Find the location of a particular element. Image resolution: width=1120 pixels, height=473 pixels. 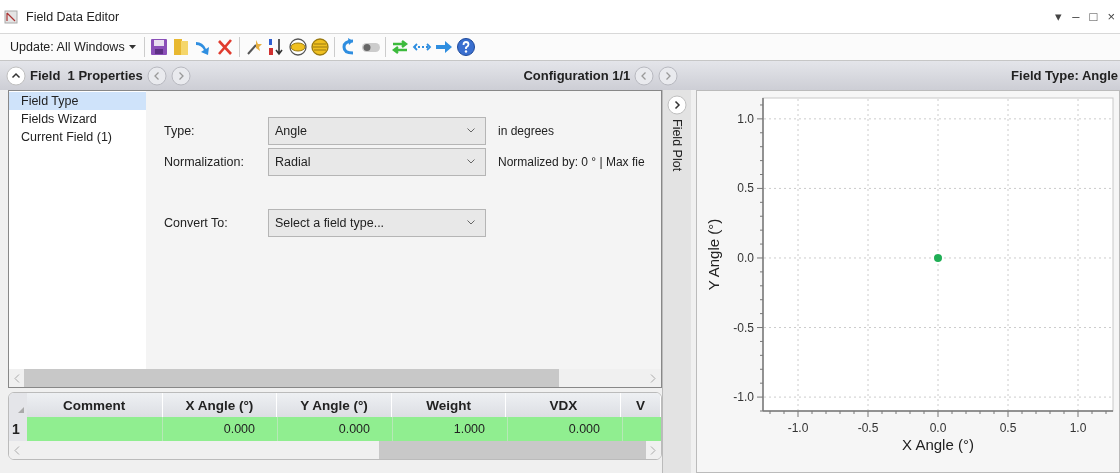

field-label: Type: is located at coordinates (180, 130).